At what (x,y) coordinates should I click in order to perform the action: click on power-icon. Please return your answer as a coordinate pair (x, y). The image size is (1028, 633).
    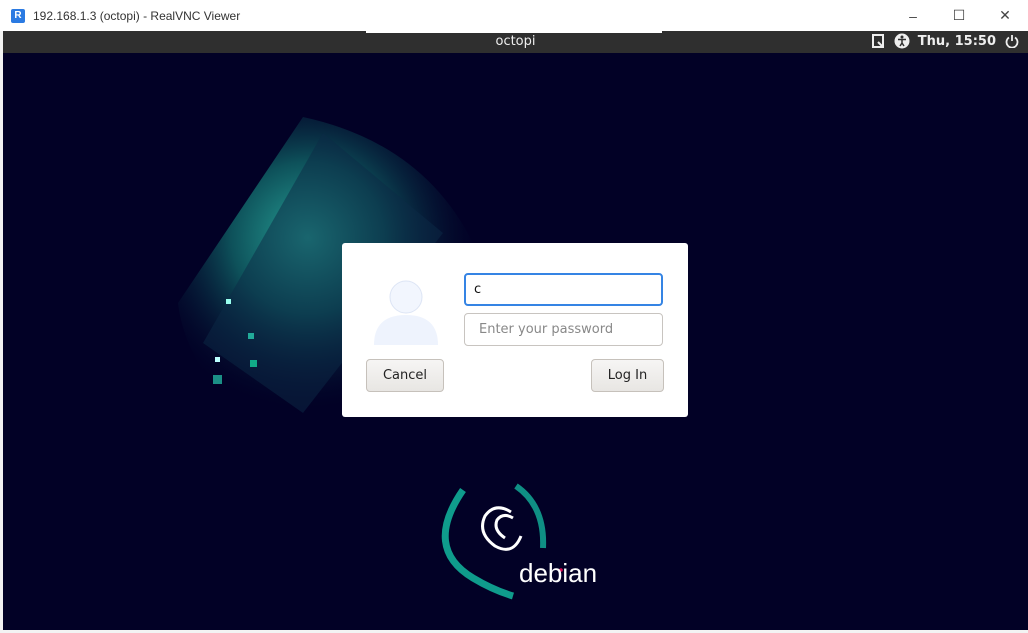
    Looking at the image, I should click on (1012, 41).